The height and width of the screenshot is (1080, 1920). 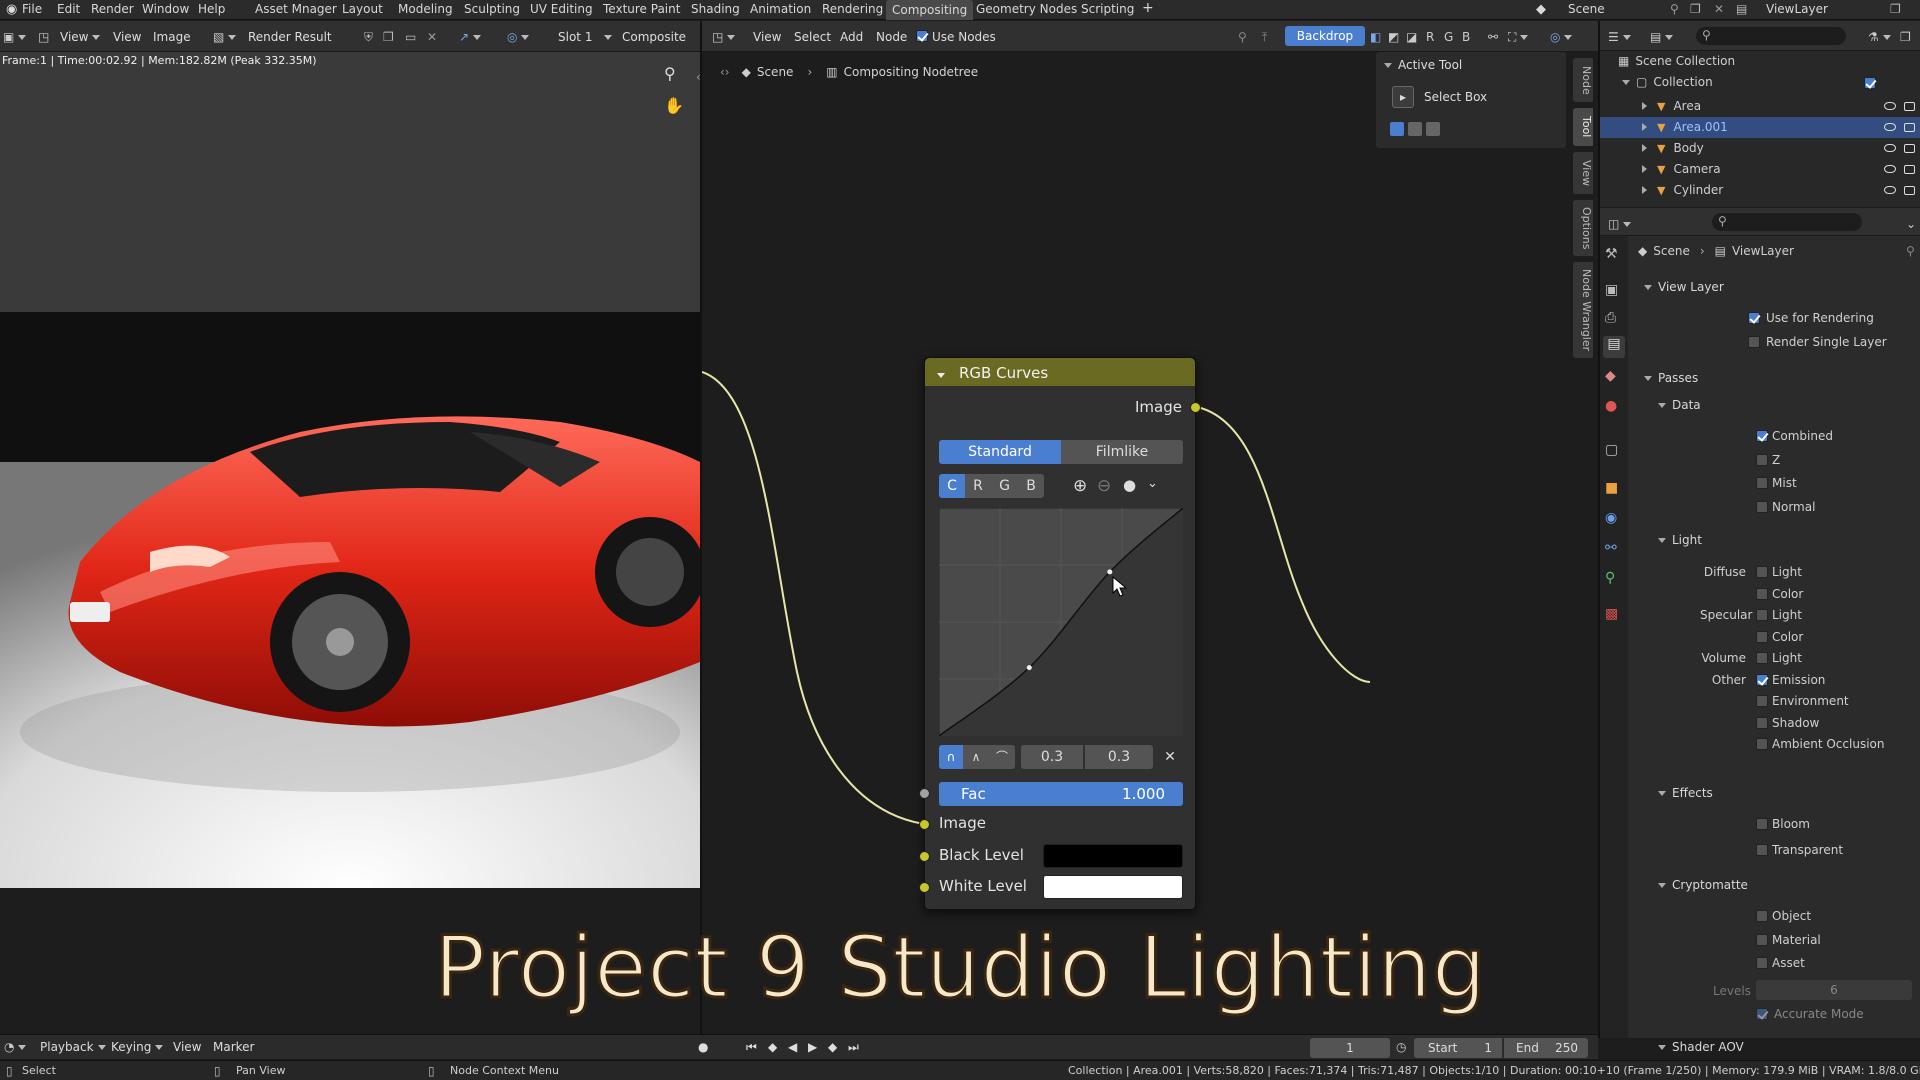 What do you see at coordinates (68, 9) in the screenshot?
I see `menu-edit: Edit` at bounding box center [68, 9].